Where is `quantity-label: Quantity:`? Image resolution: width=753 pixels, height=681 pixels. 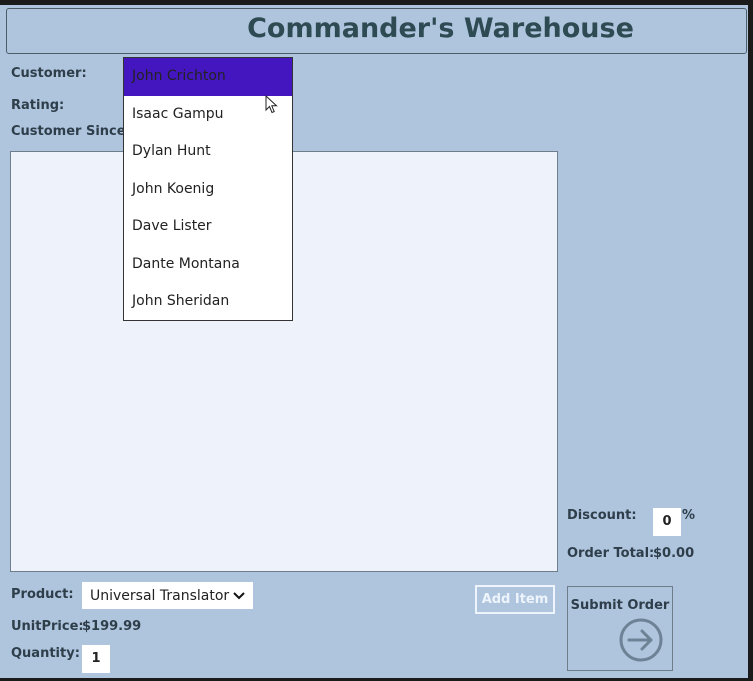
quantity-label: Quantity: is located at coordinates (45, 653).